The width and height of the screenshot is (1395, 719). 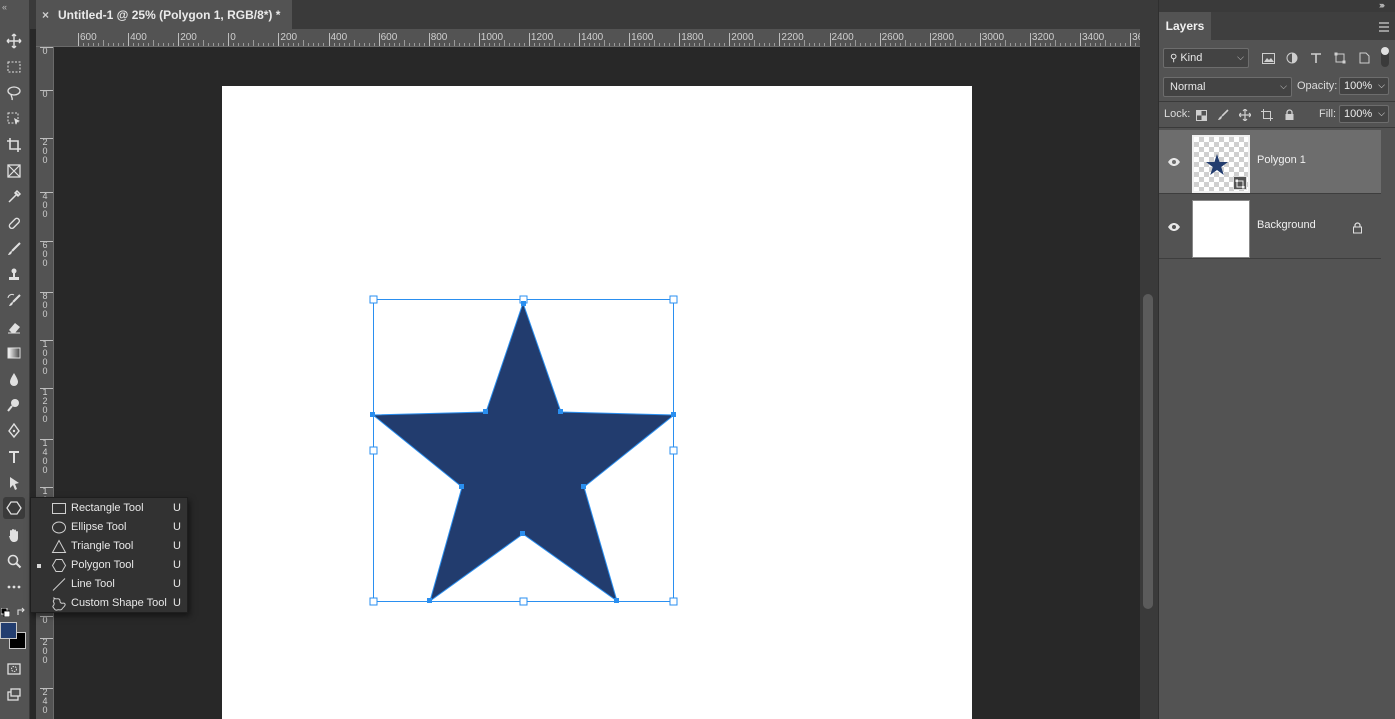 I want to click on ruler-label: 3000, so click(x=993, y=37).